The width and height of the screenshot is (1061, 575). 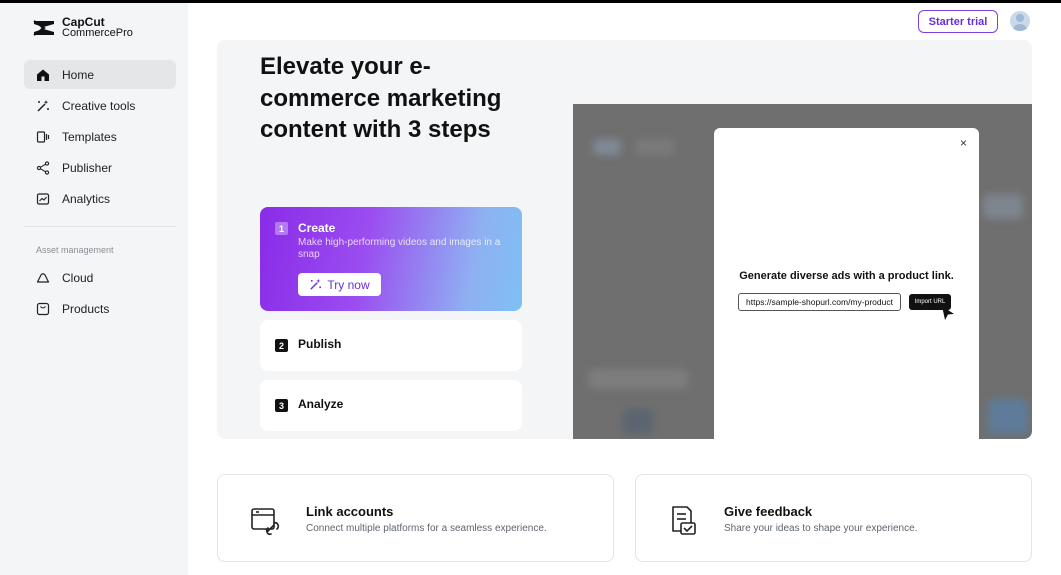 I want to click on card-title: Link accounts, so click(x=350, y=511).